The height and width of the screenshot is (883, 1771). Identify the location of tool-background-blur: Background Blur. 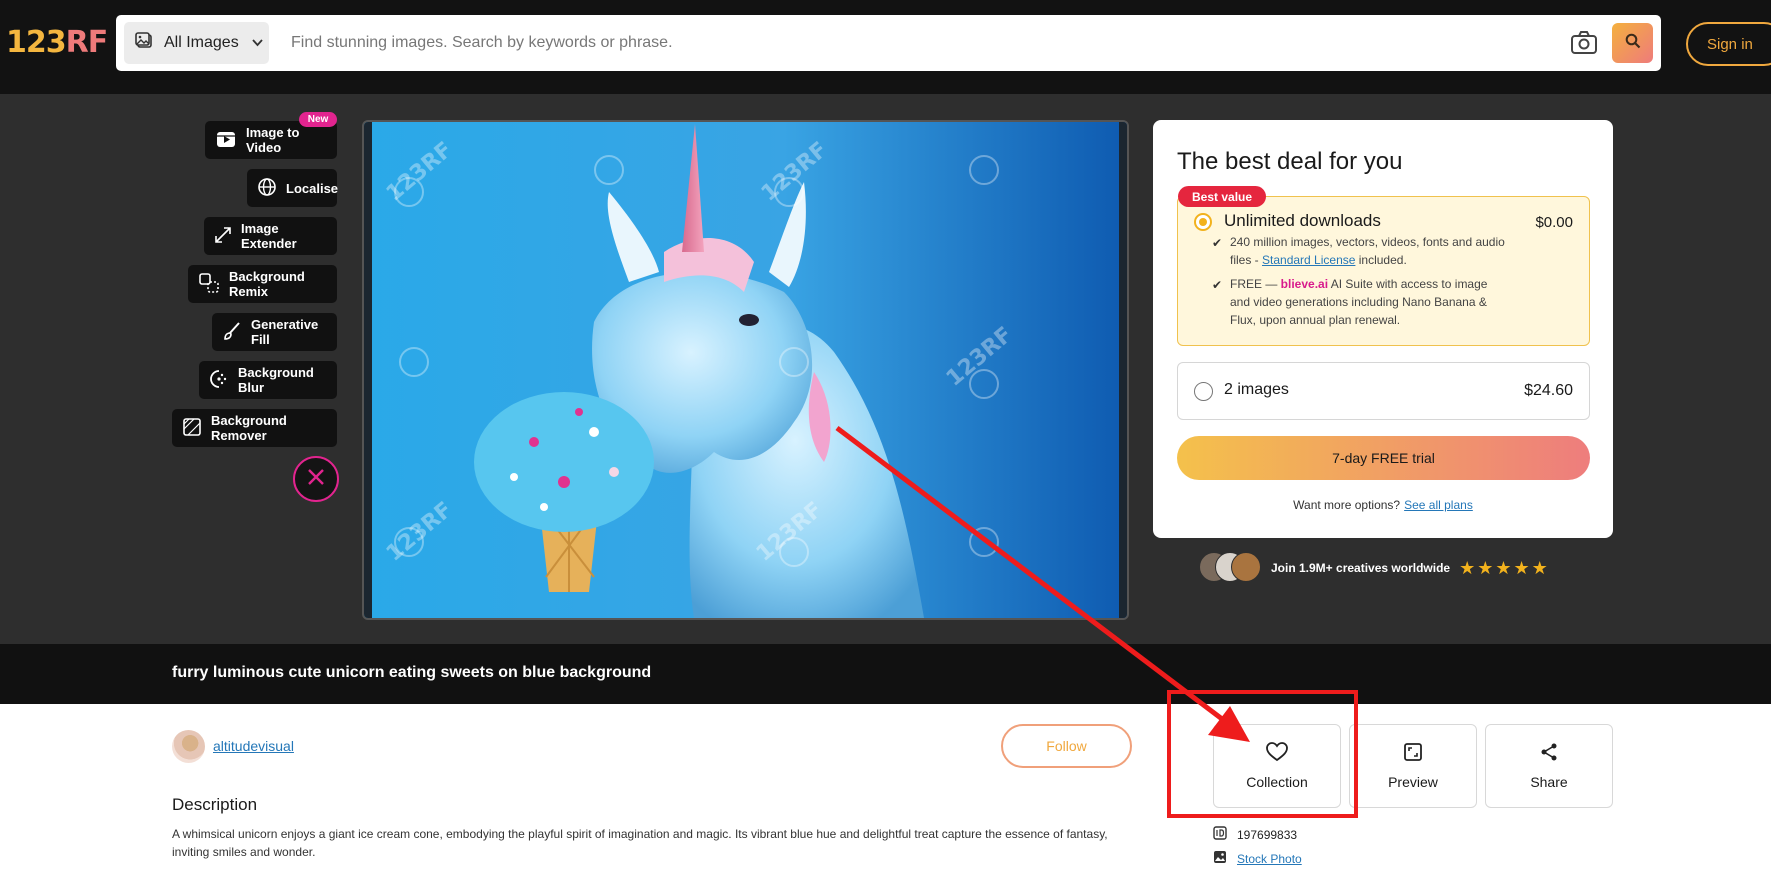
(268, 380).